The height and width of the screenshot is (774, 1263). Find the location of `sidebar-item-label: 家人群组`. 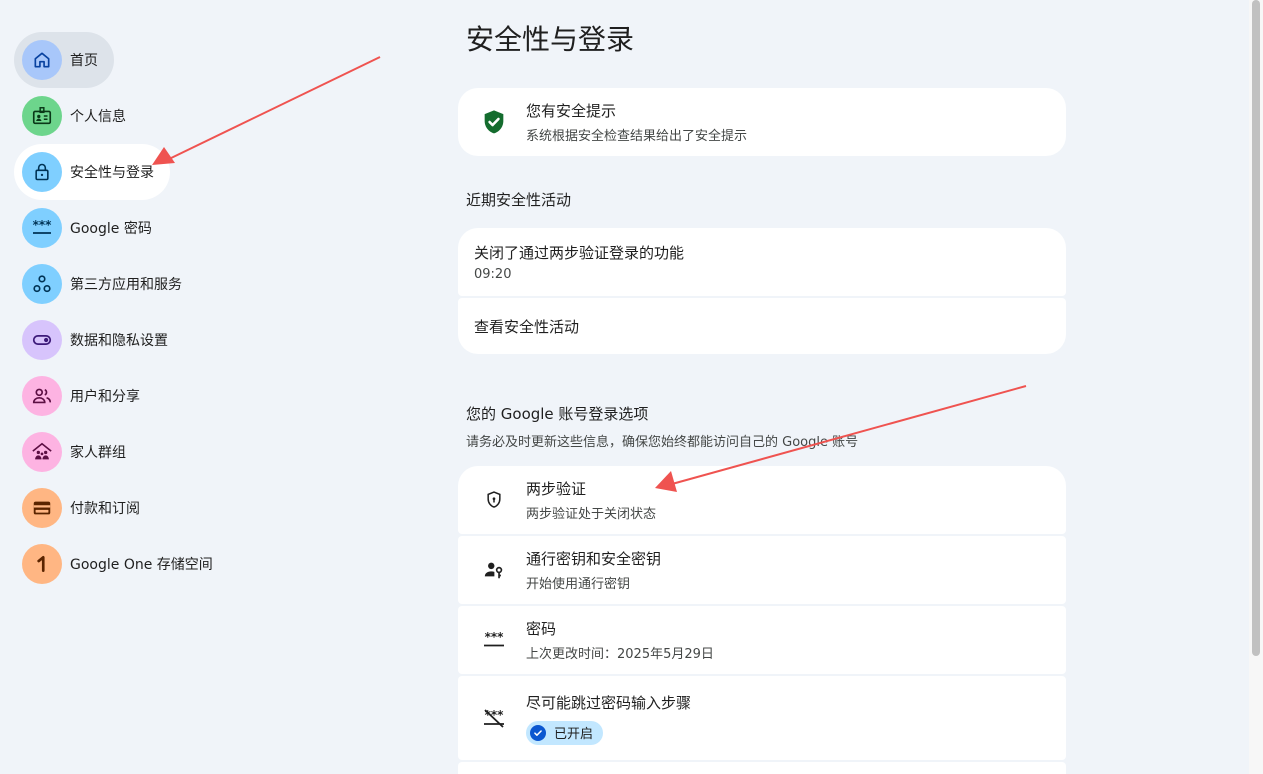

sidebar-item-label: 家人群组 is located at coordinates (98, 453).